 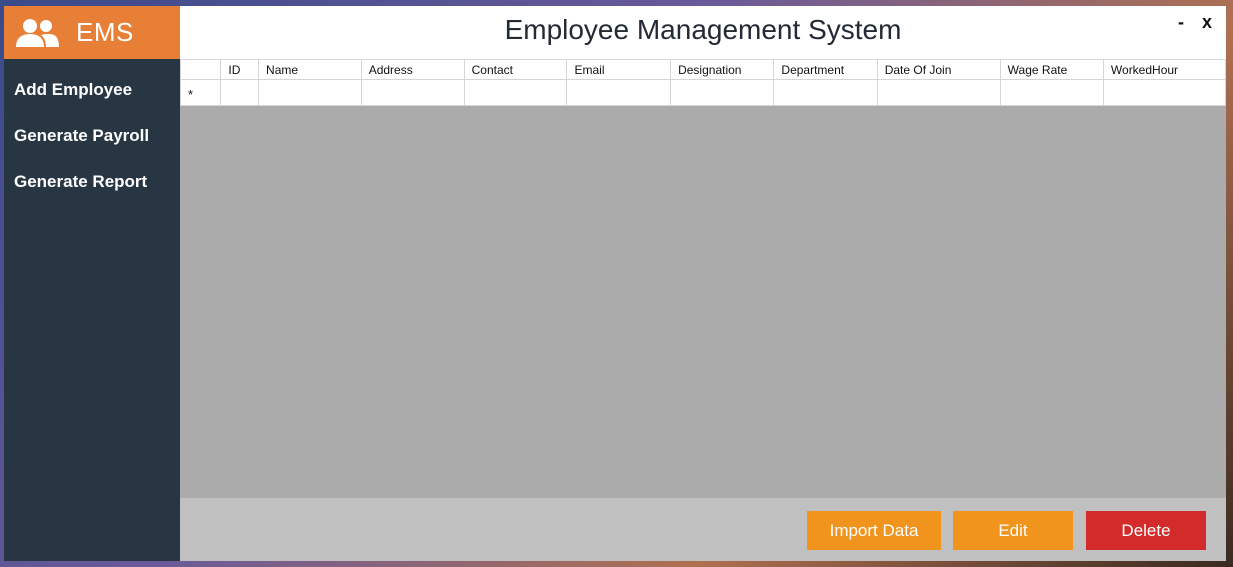 I want to click on action-bar: Import Data Edit Delete, so click(x=703, y=529).